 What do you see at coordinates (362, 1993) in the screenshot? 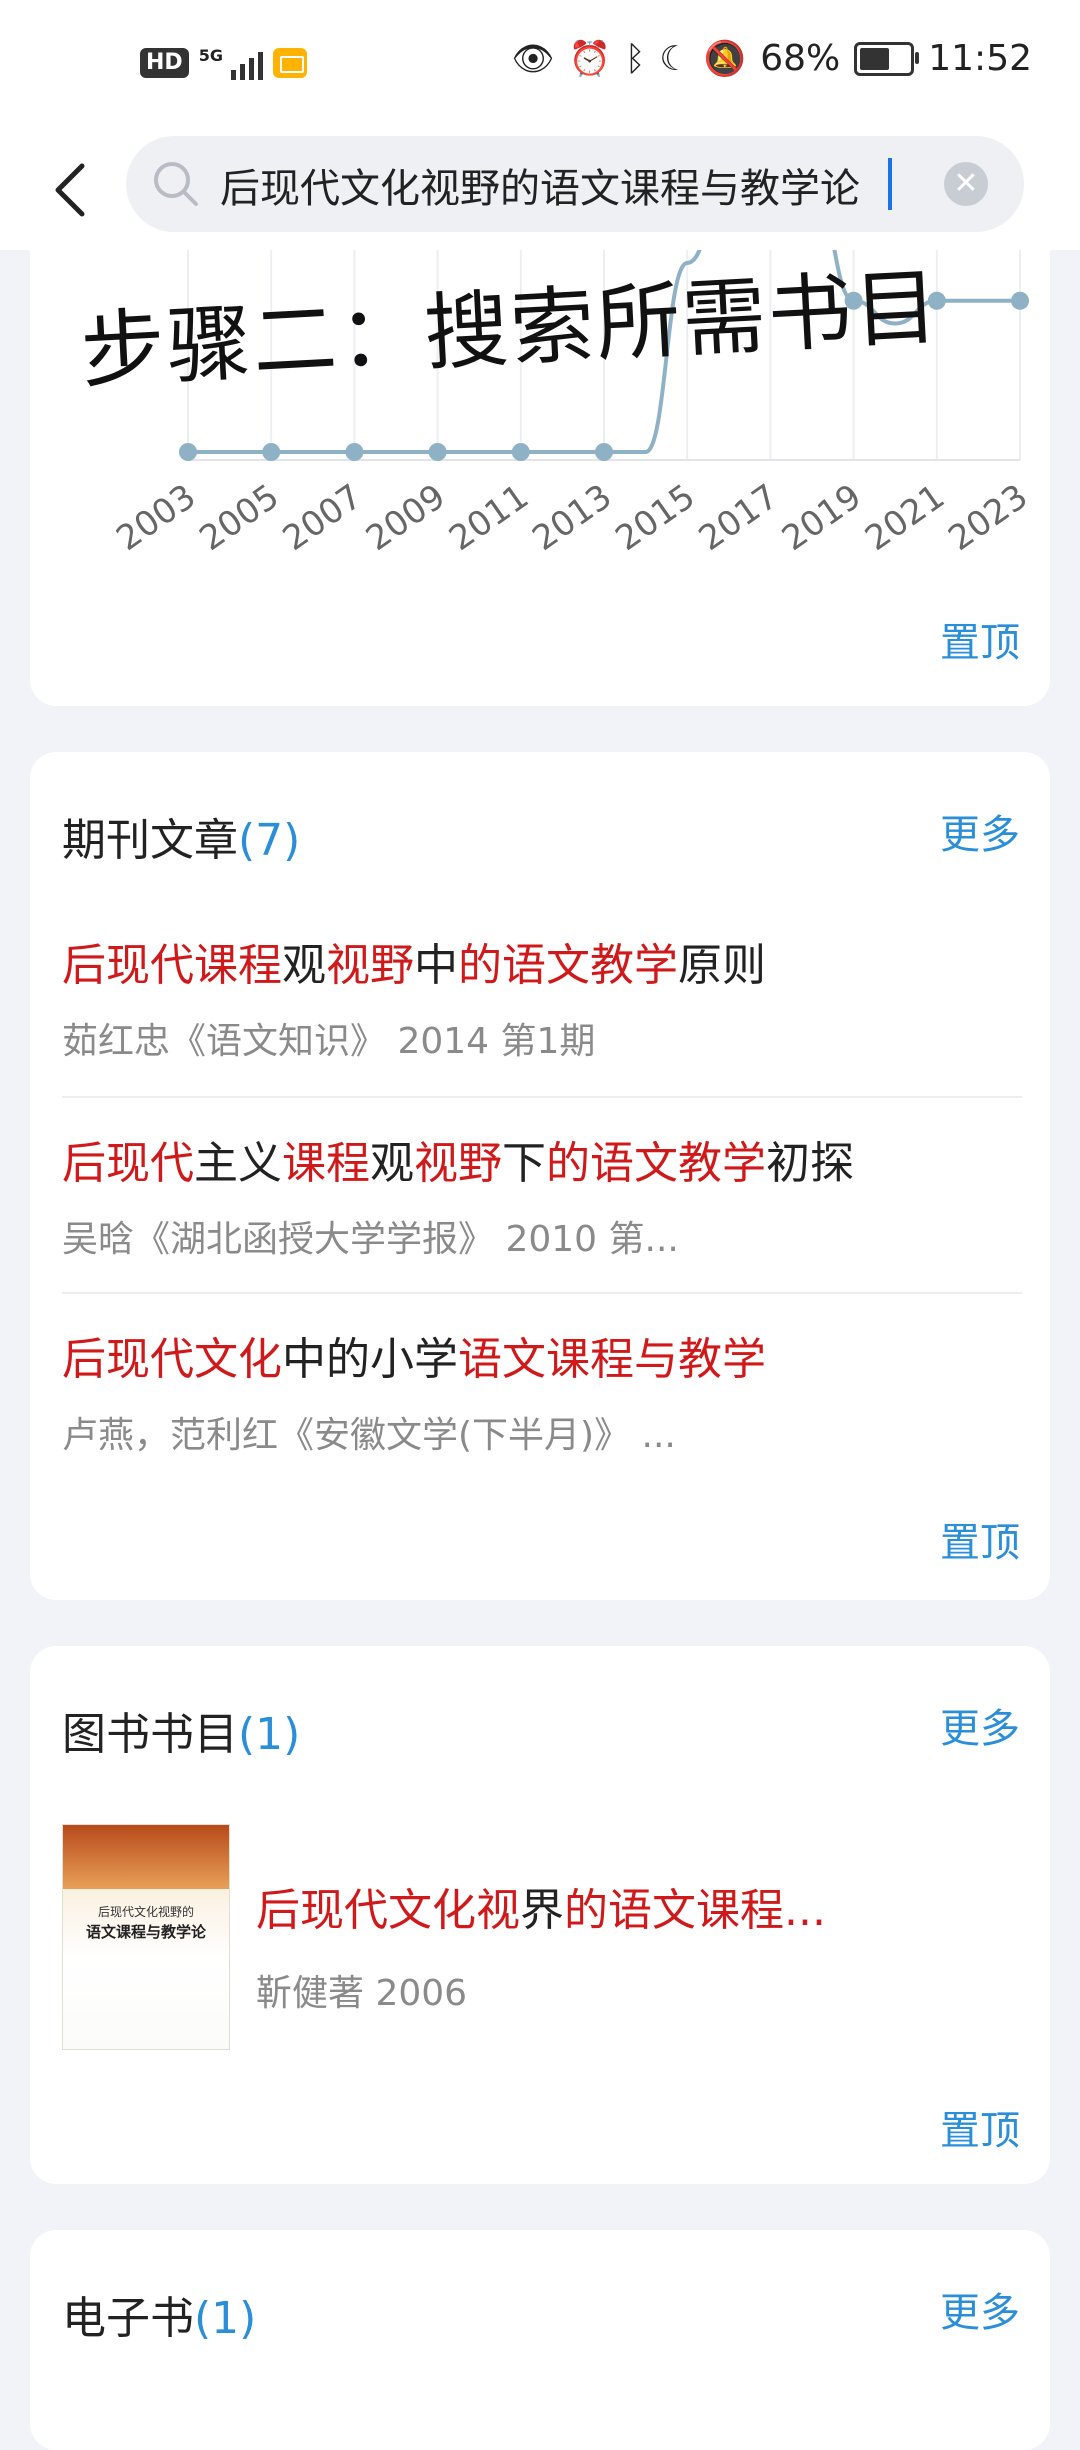
I see `book-meta: 靳健著 2006` at bounding box center [362, 1993].